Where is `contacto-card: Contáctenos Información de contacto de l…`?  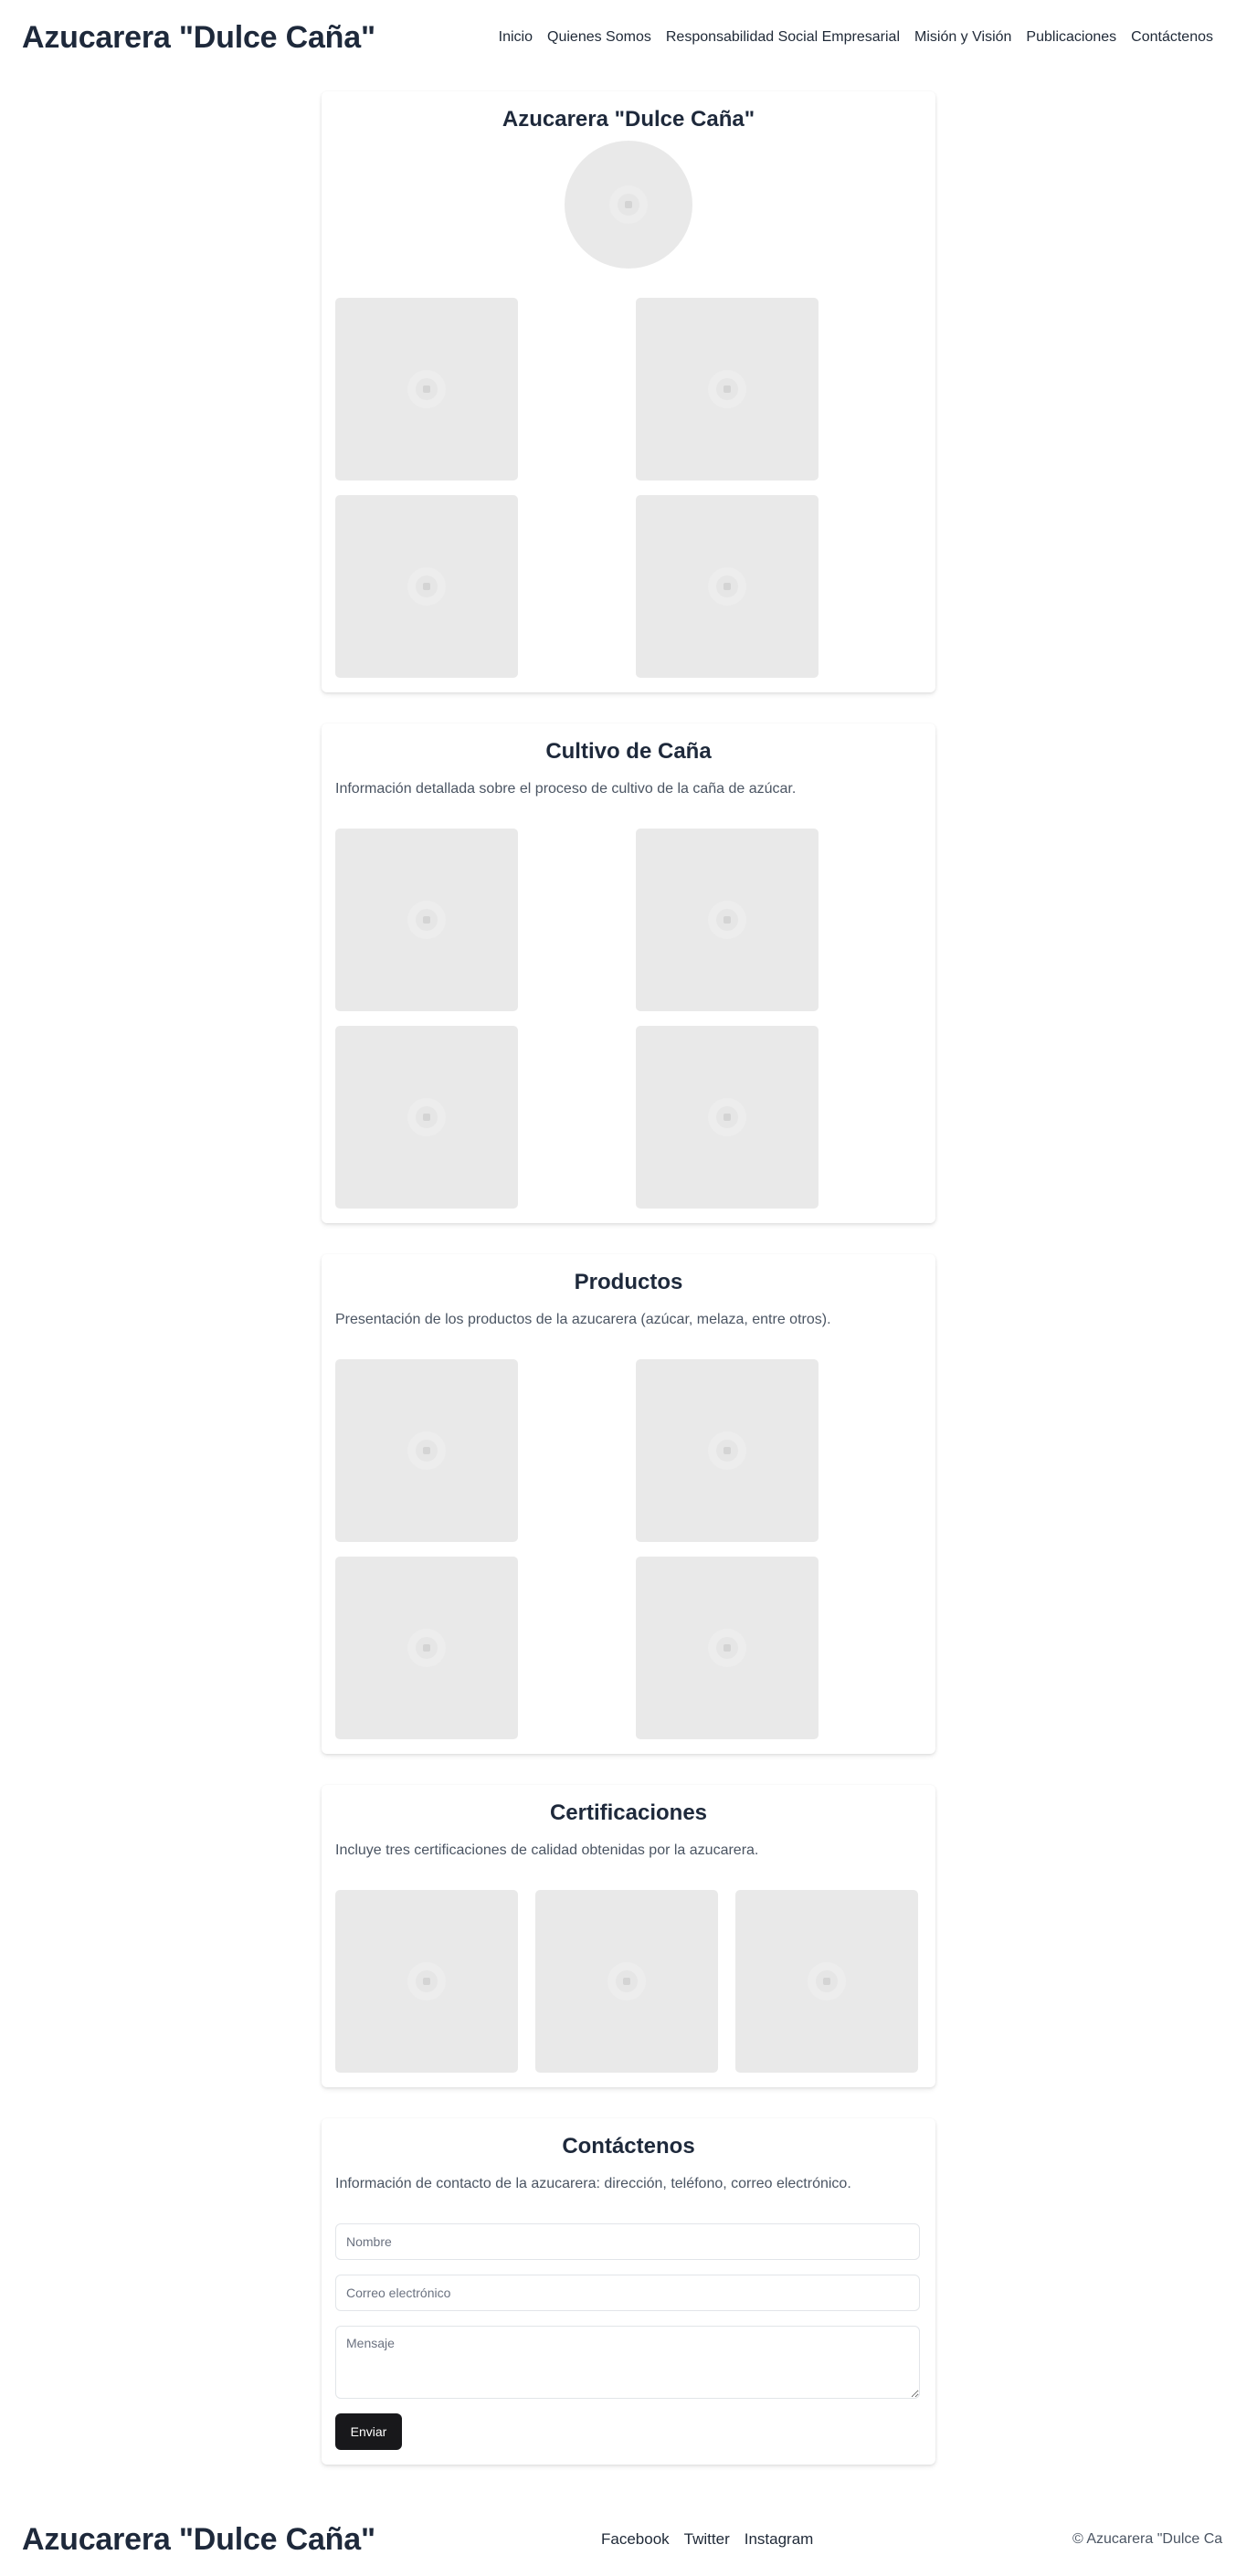
contacto-card: Contáctenos Información de contacto de l… is located at coordinates (628, 2292).